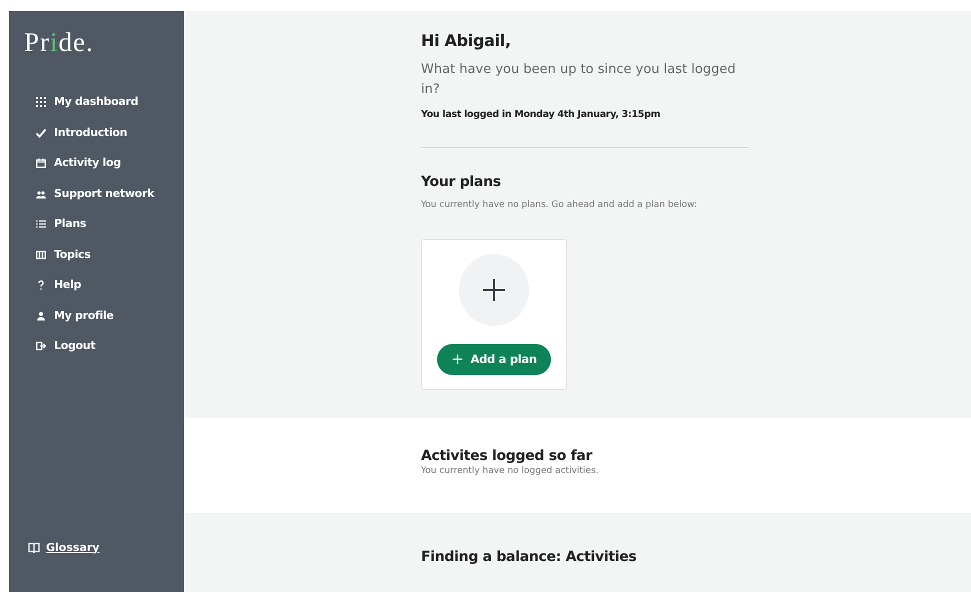 The image size is (971, 592). Describe the element at coordinates (559, 205) in the screenshot. I see `plans-message: You currently have no plans. Go ahead and add a plan below:` at that location.